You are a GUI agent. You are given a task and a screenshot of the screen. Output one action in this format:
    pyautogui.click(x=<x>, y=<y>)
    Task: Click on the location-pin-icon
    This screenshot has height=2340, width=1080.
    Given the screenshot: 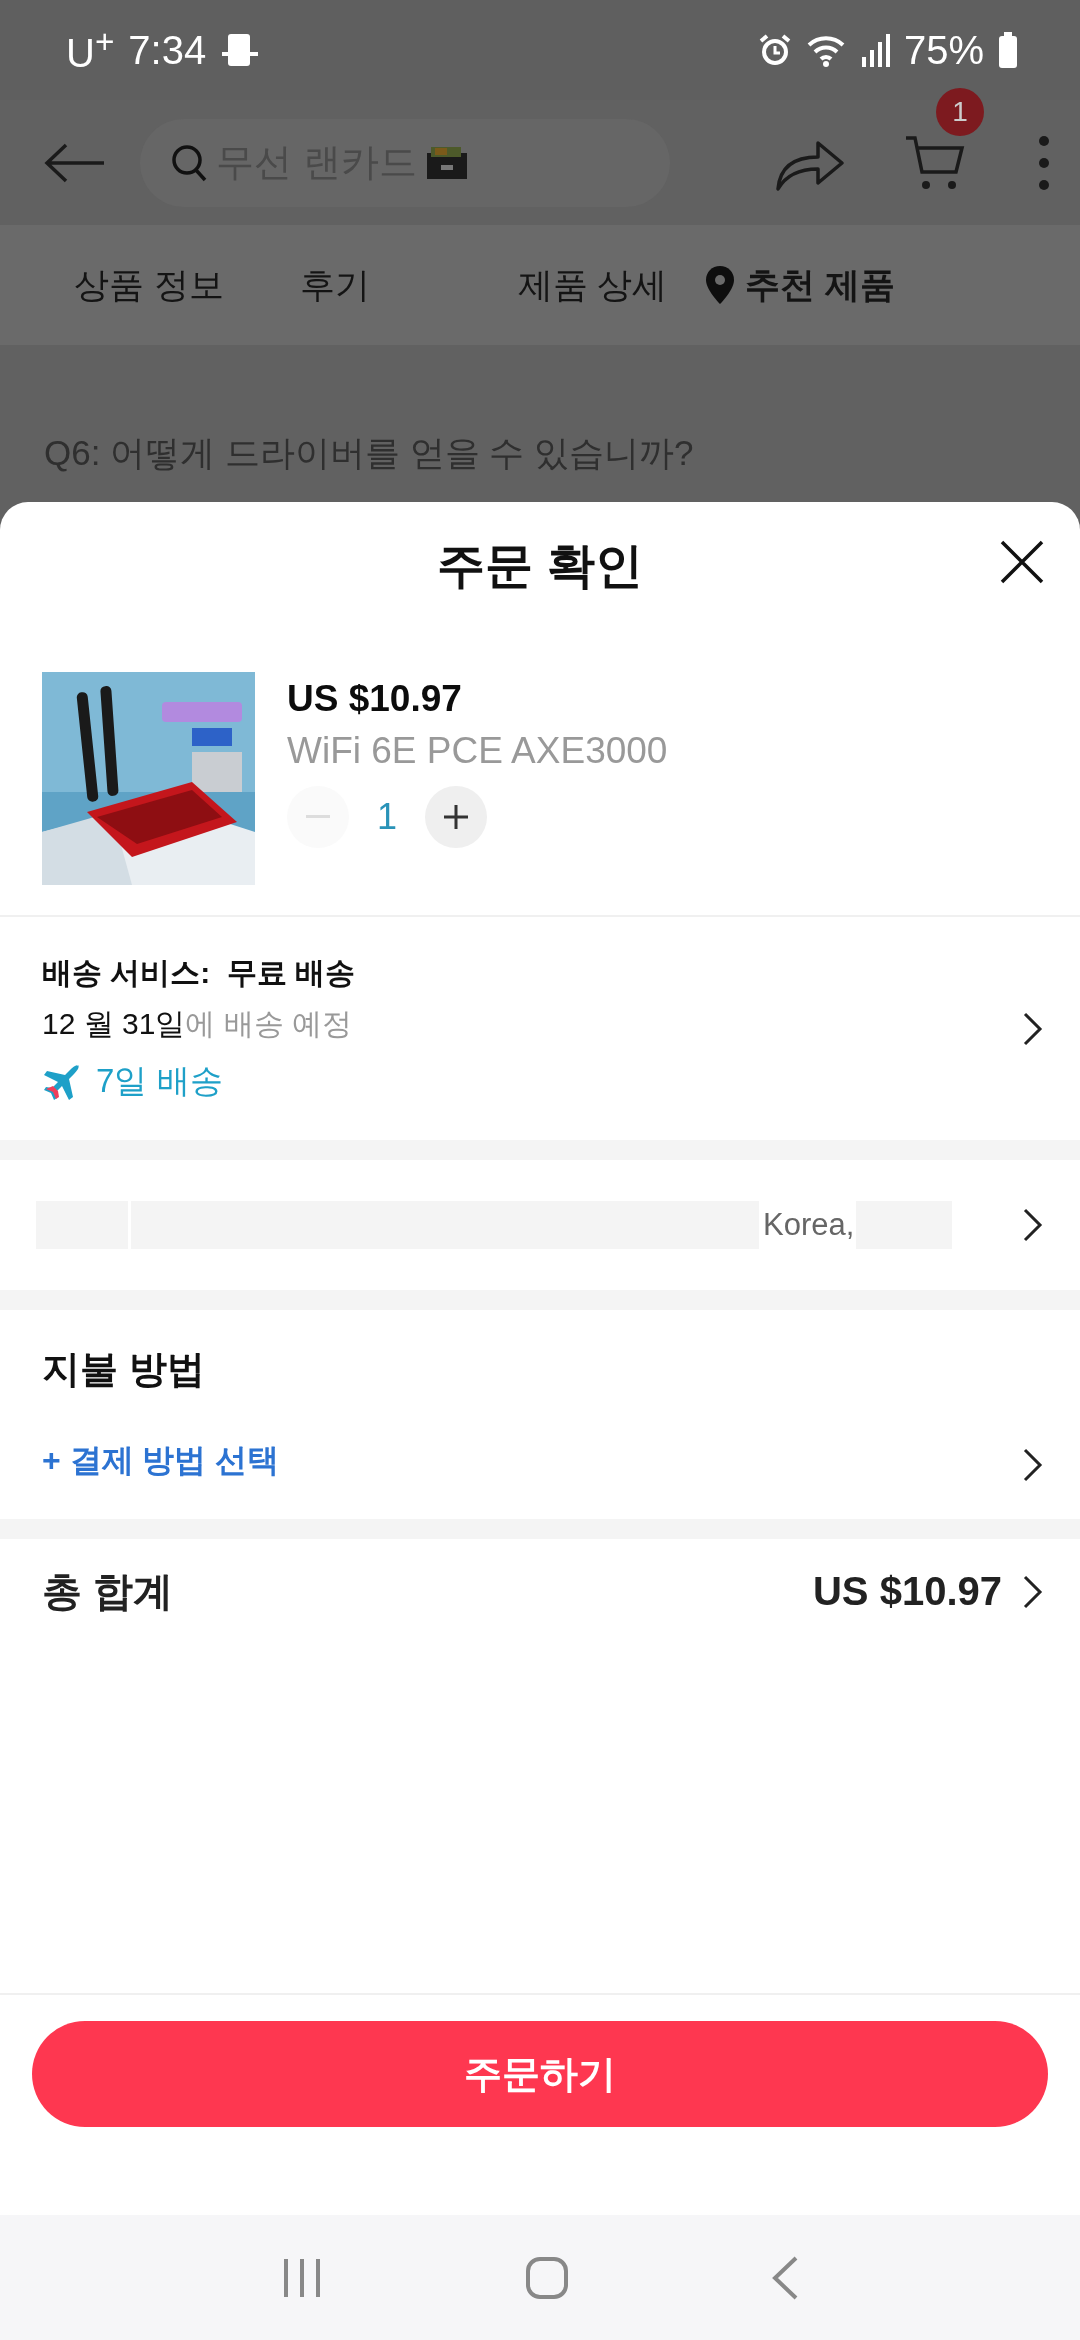 What is the action you would take?
    pyautogui.click(x=720, y=285)
    